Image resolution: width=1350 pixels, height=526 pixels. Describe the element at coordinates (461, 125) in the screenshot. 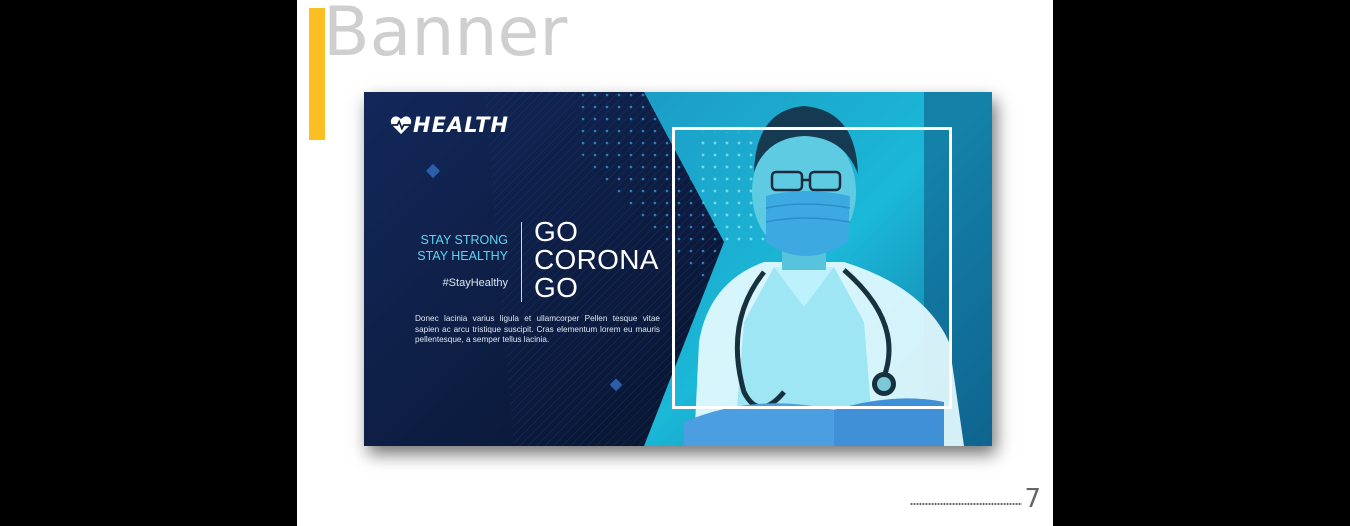

I see `brand-name: HEALTH` at that location.